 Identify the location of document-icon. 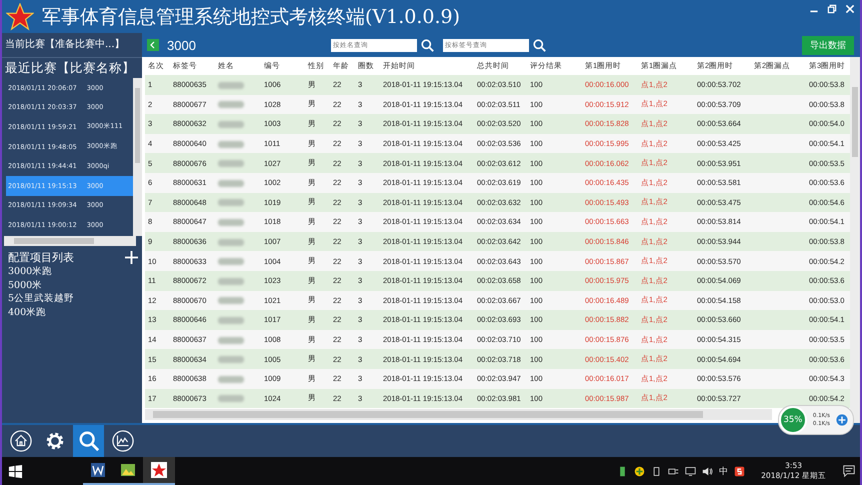
(98, 470).